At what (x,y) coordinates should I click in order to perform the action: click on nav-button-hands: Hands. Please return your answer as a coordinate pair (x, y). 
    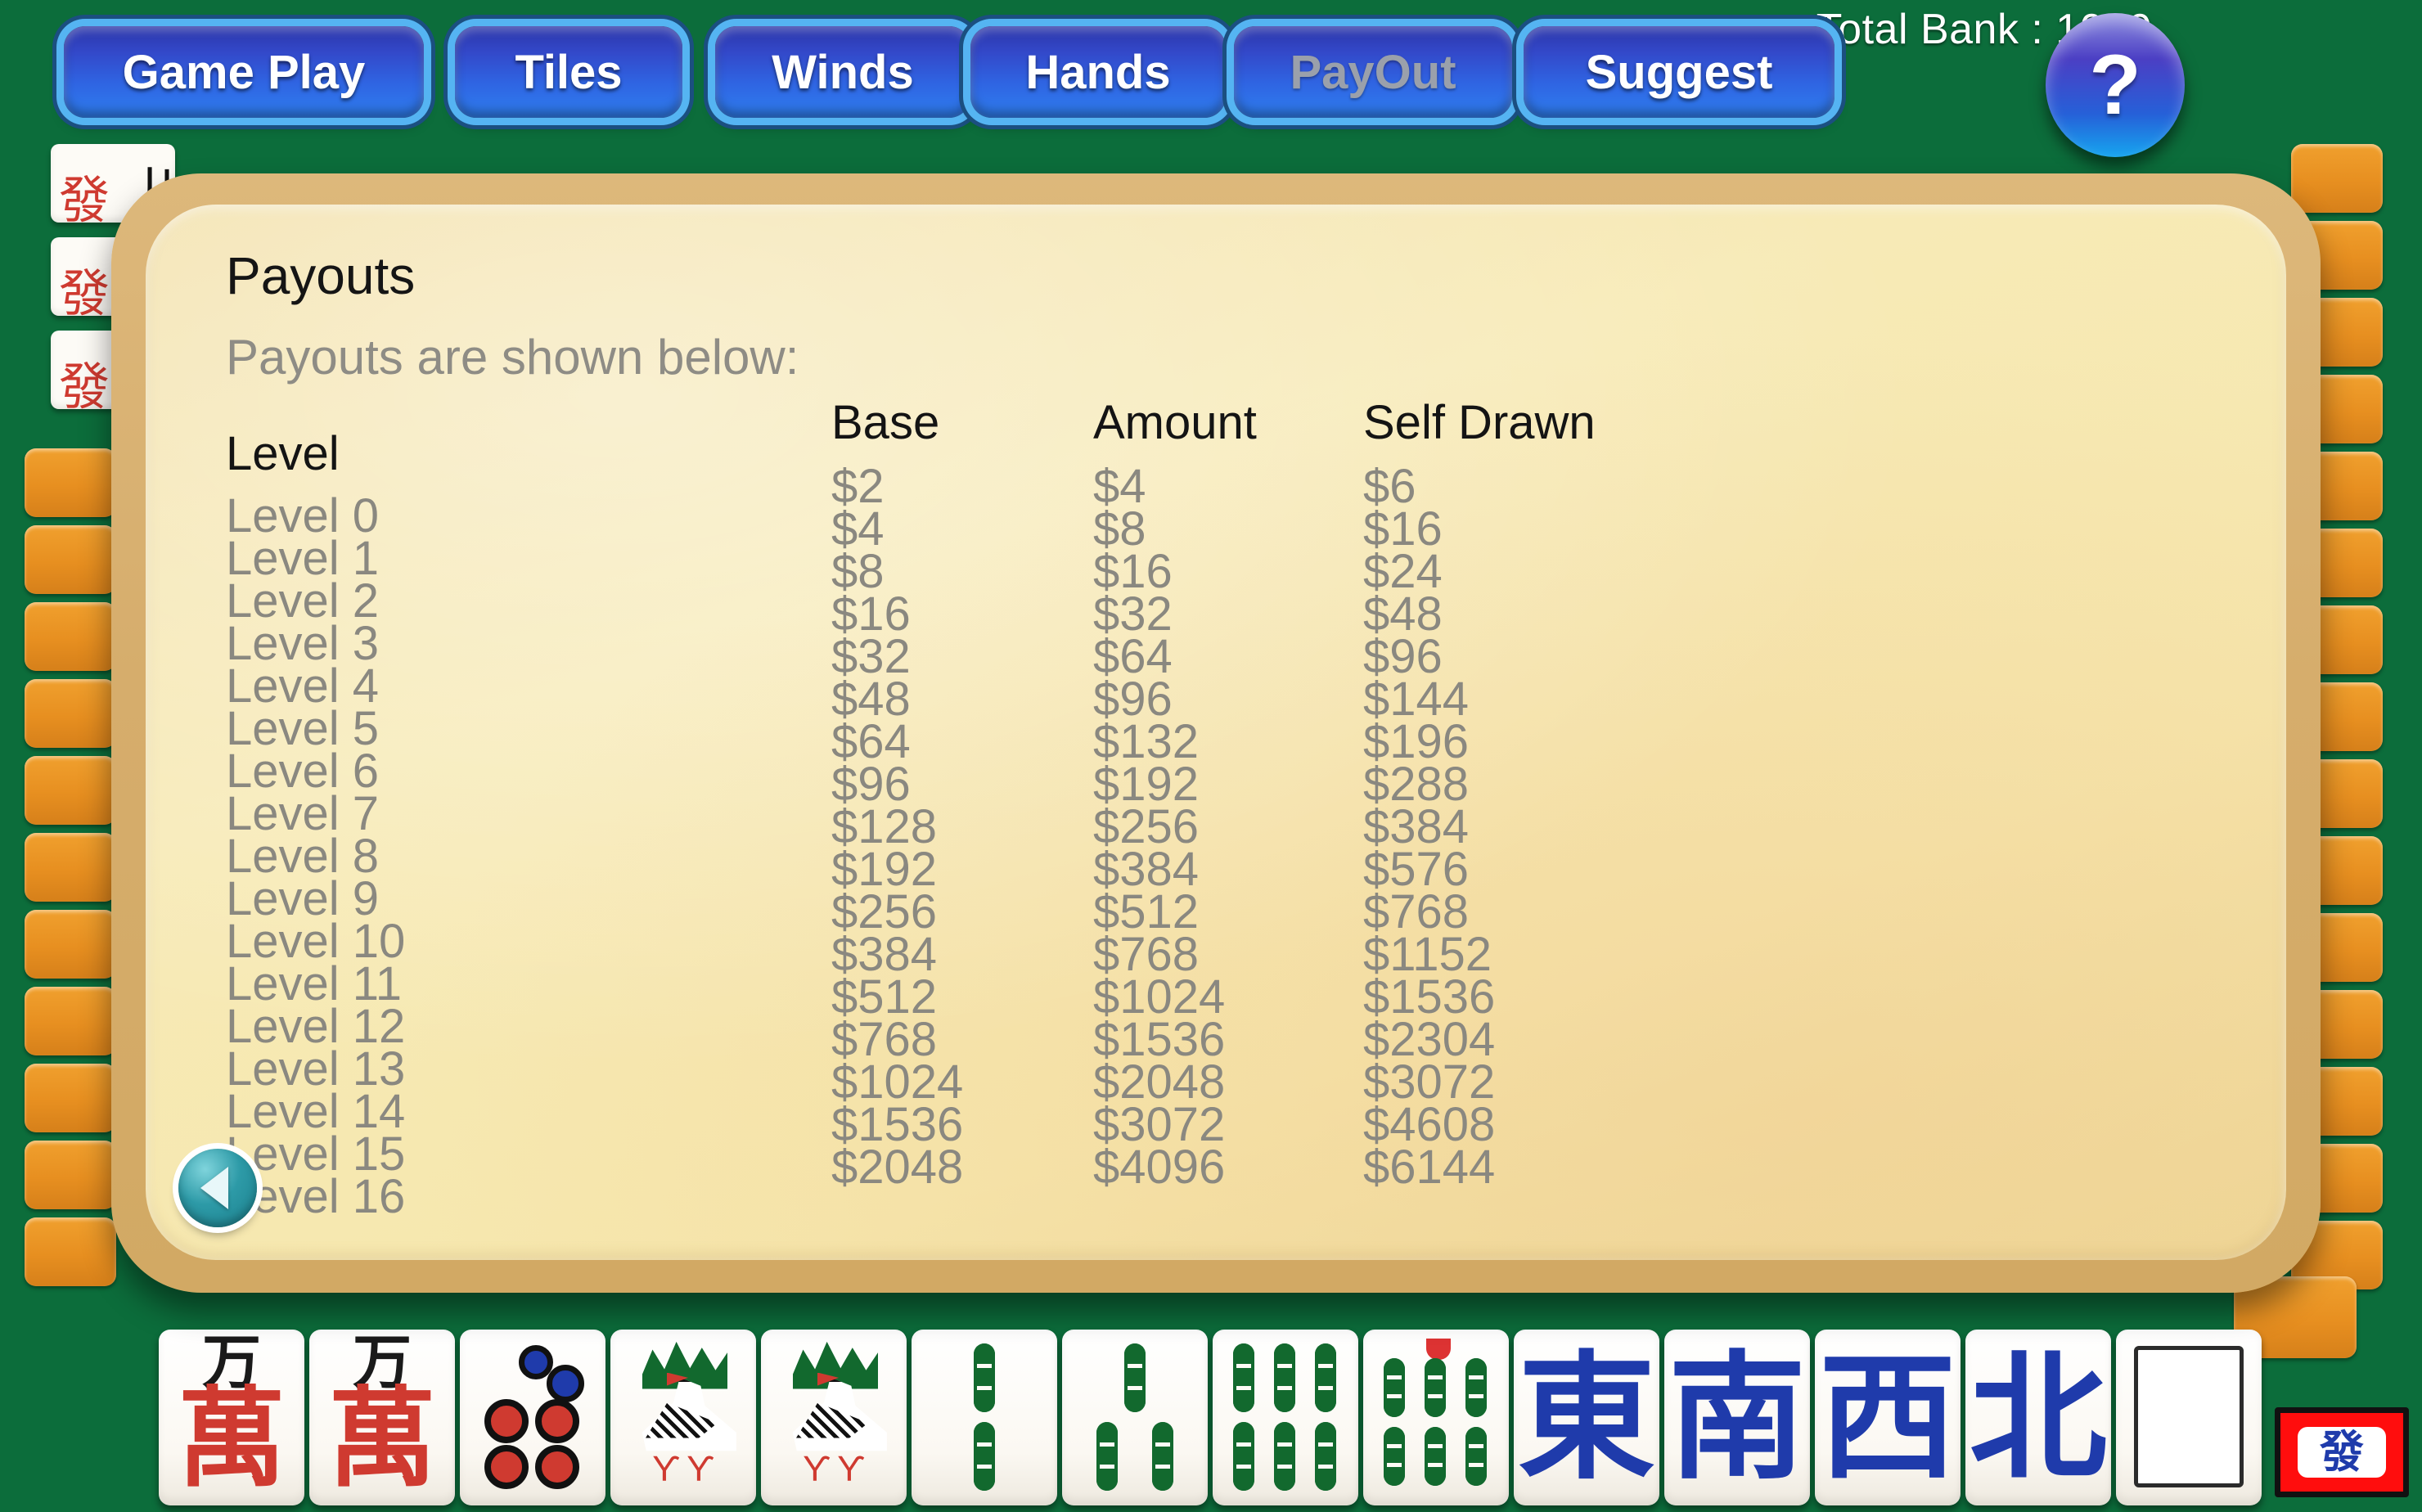
    Looking at the image, I should click on (1098, 72).